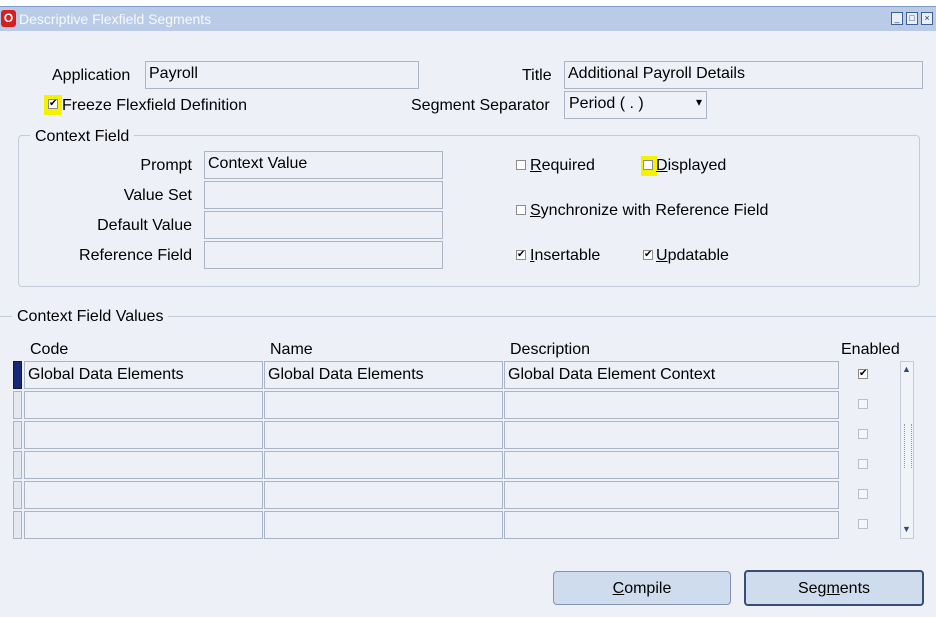  I want to click on separator-value: Period ( . ), so click(606, 103).